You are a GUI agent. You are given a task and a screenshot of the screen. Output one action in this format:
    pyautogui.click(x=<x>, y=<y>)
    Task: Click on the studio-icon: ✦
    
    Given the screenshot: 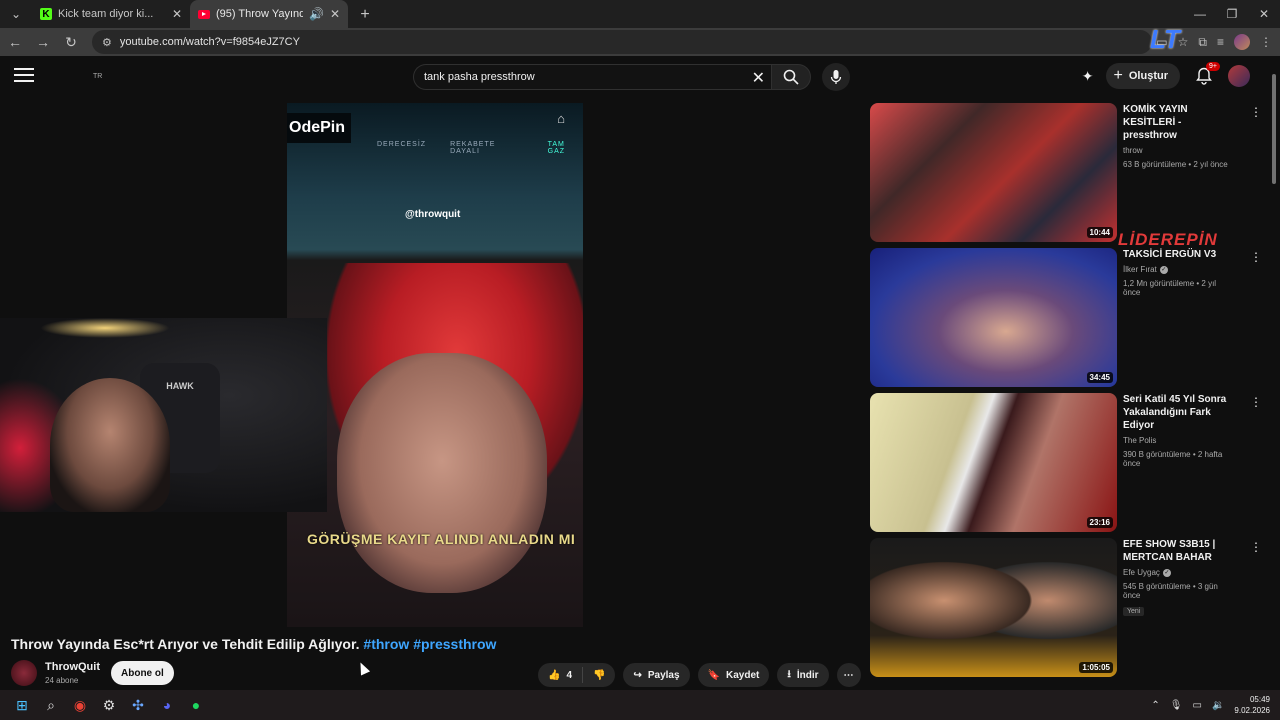 What is the action you would take?
    pyautogui.click(x=1088, y=76)
    